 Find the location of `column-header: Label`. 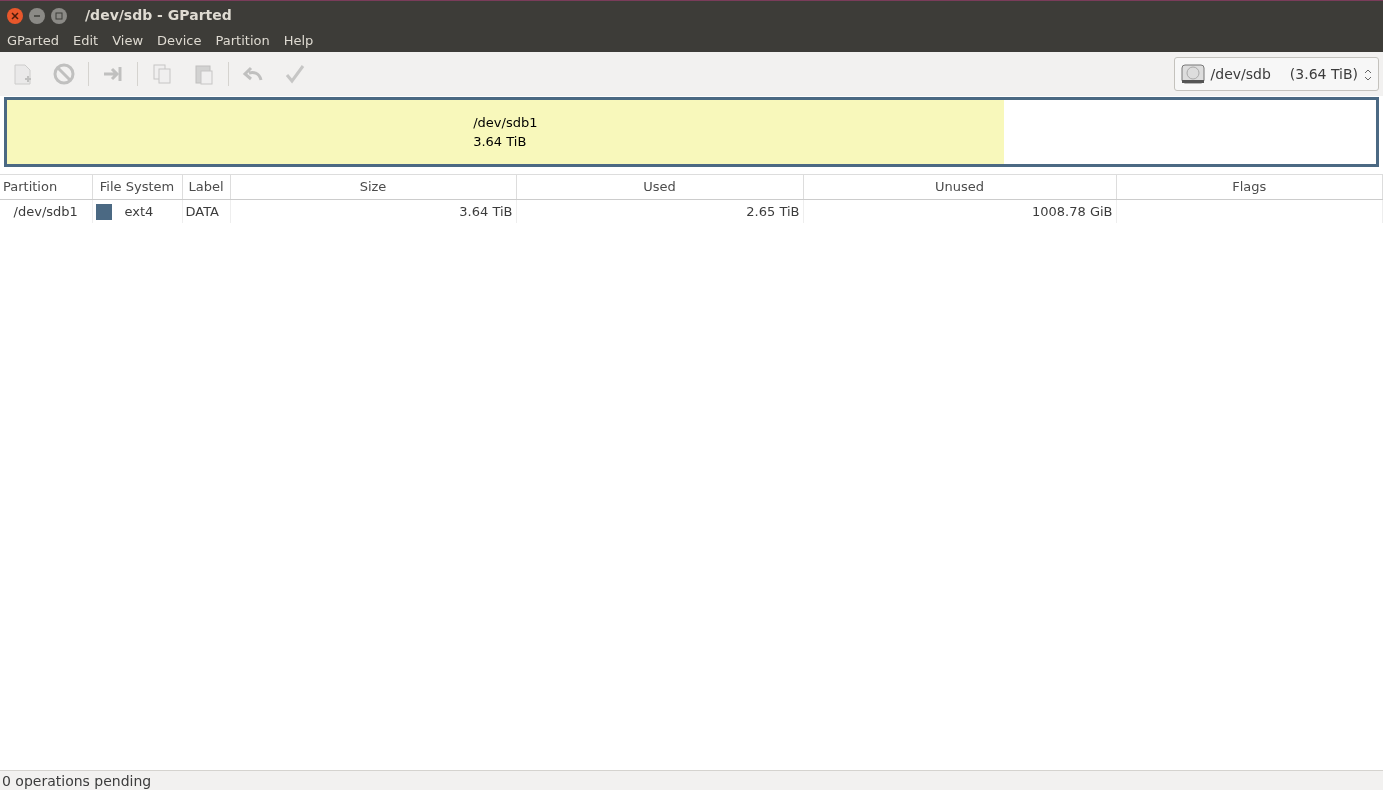

column-header: Label is located at coordinates (206, 186).